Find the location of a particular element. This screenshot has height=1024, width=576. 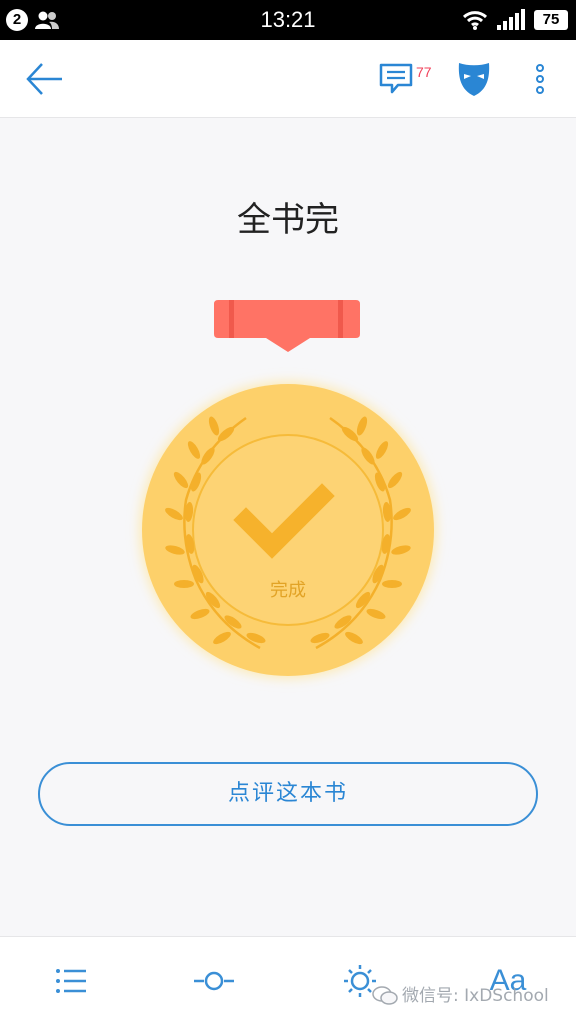

list-icon is located at coordinates (72, 981).